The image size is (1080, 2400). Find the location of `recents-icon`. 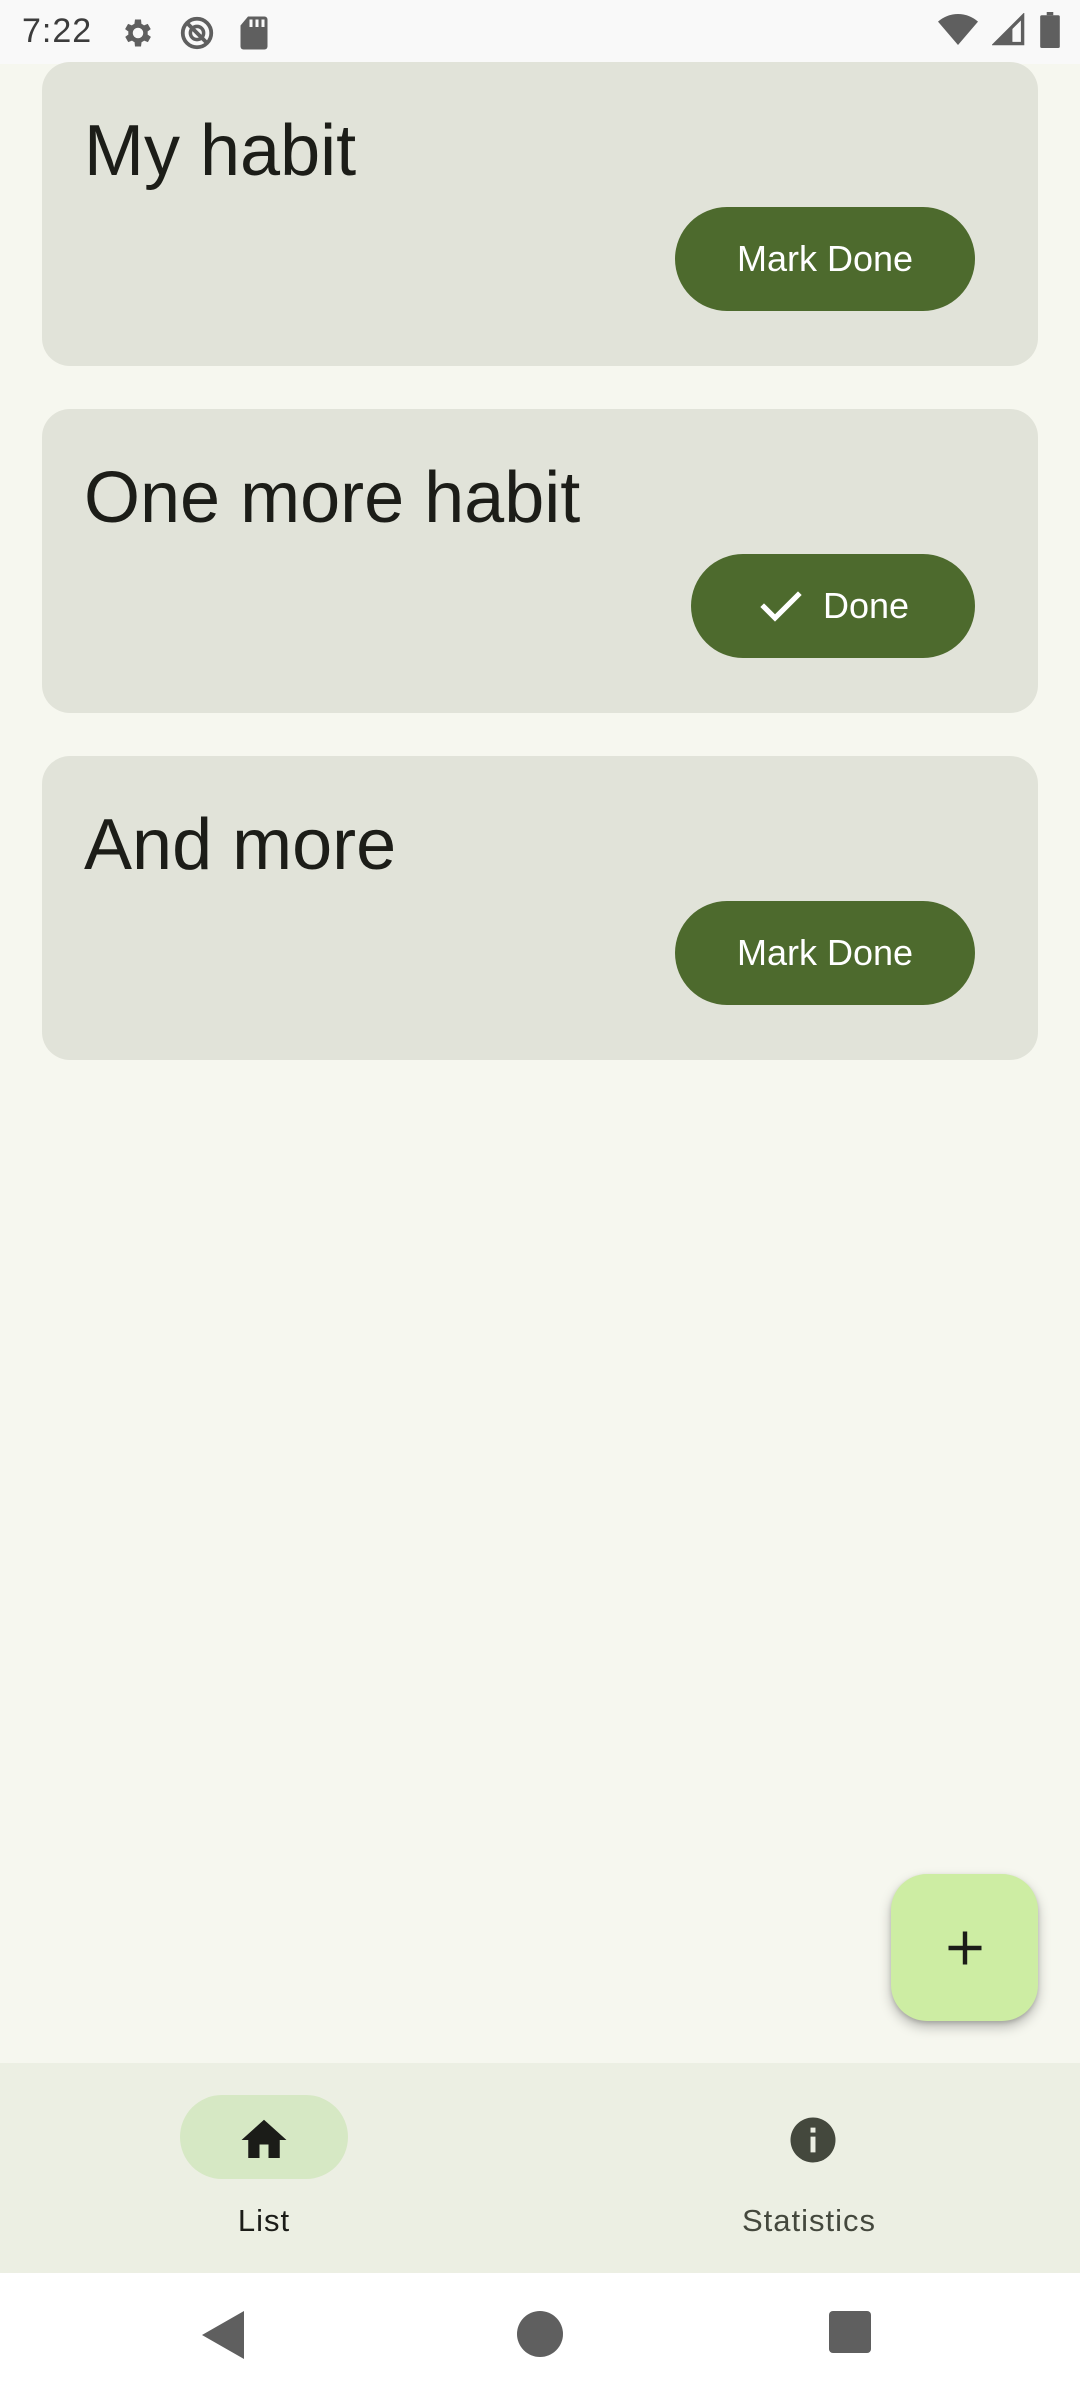

recents-icon is located at coordinates (850, 2334).